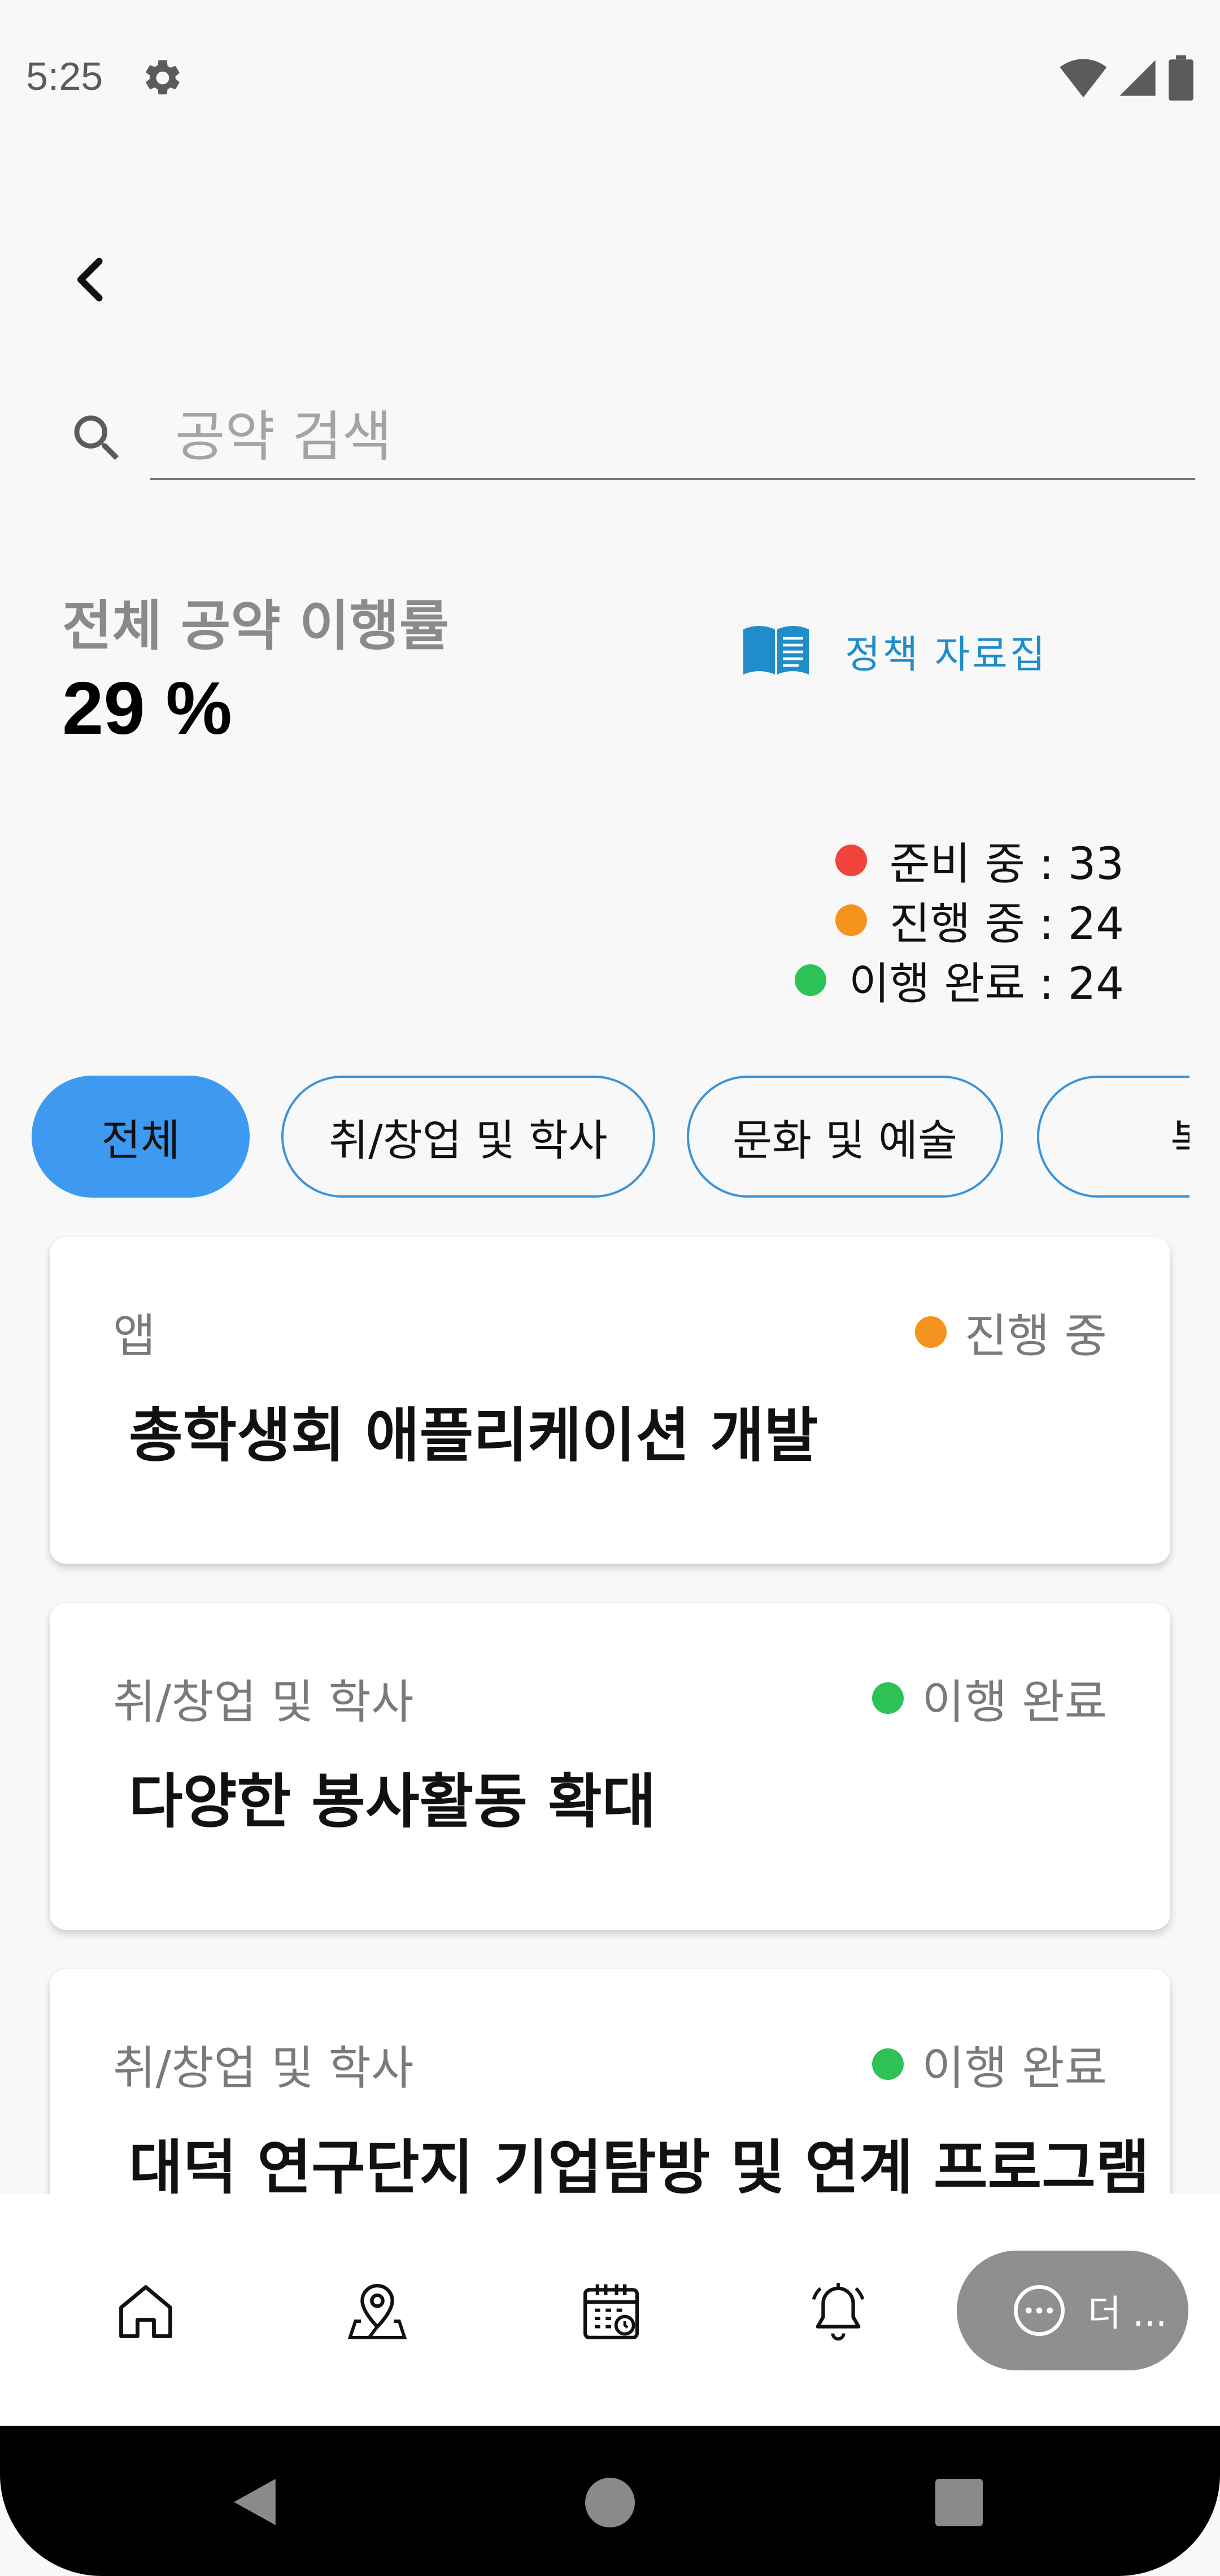  Describe the element at coordinates (1181, 78) in the screenshot. I see `battery-icon` at that location.